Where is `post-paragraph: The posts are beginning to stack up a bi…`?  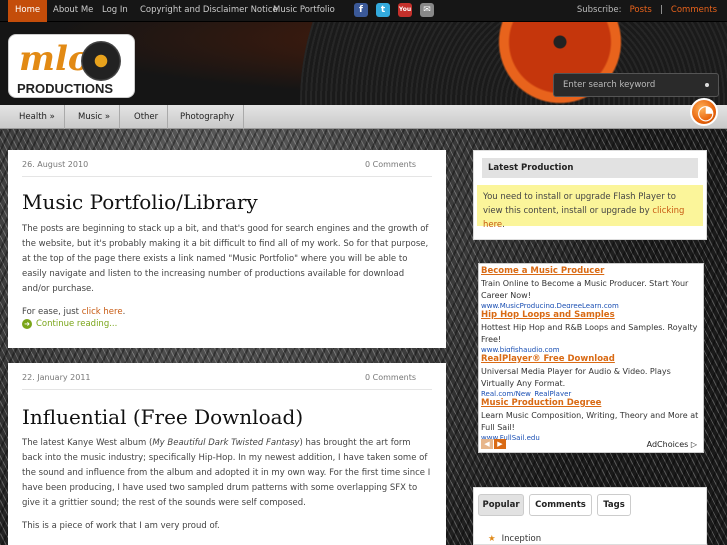
post-paragraph: The posts are beginning to stack up a bi… is located at coordinates (225, 259).